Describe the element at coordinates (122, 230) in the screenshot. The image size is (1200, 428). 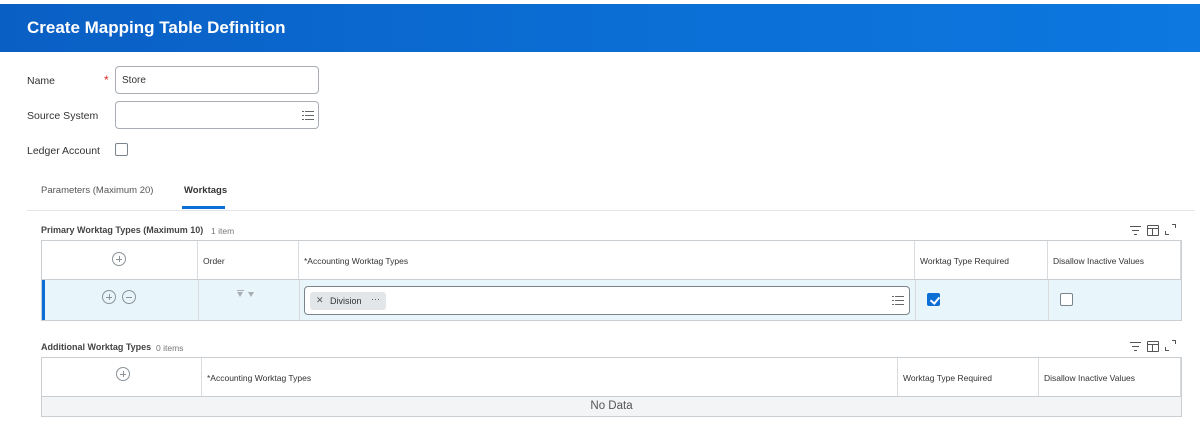
I see `primary-worktag-types-title: Primary Worktag Types (Maximum 10)` at that location.